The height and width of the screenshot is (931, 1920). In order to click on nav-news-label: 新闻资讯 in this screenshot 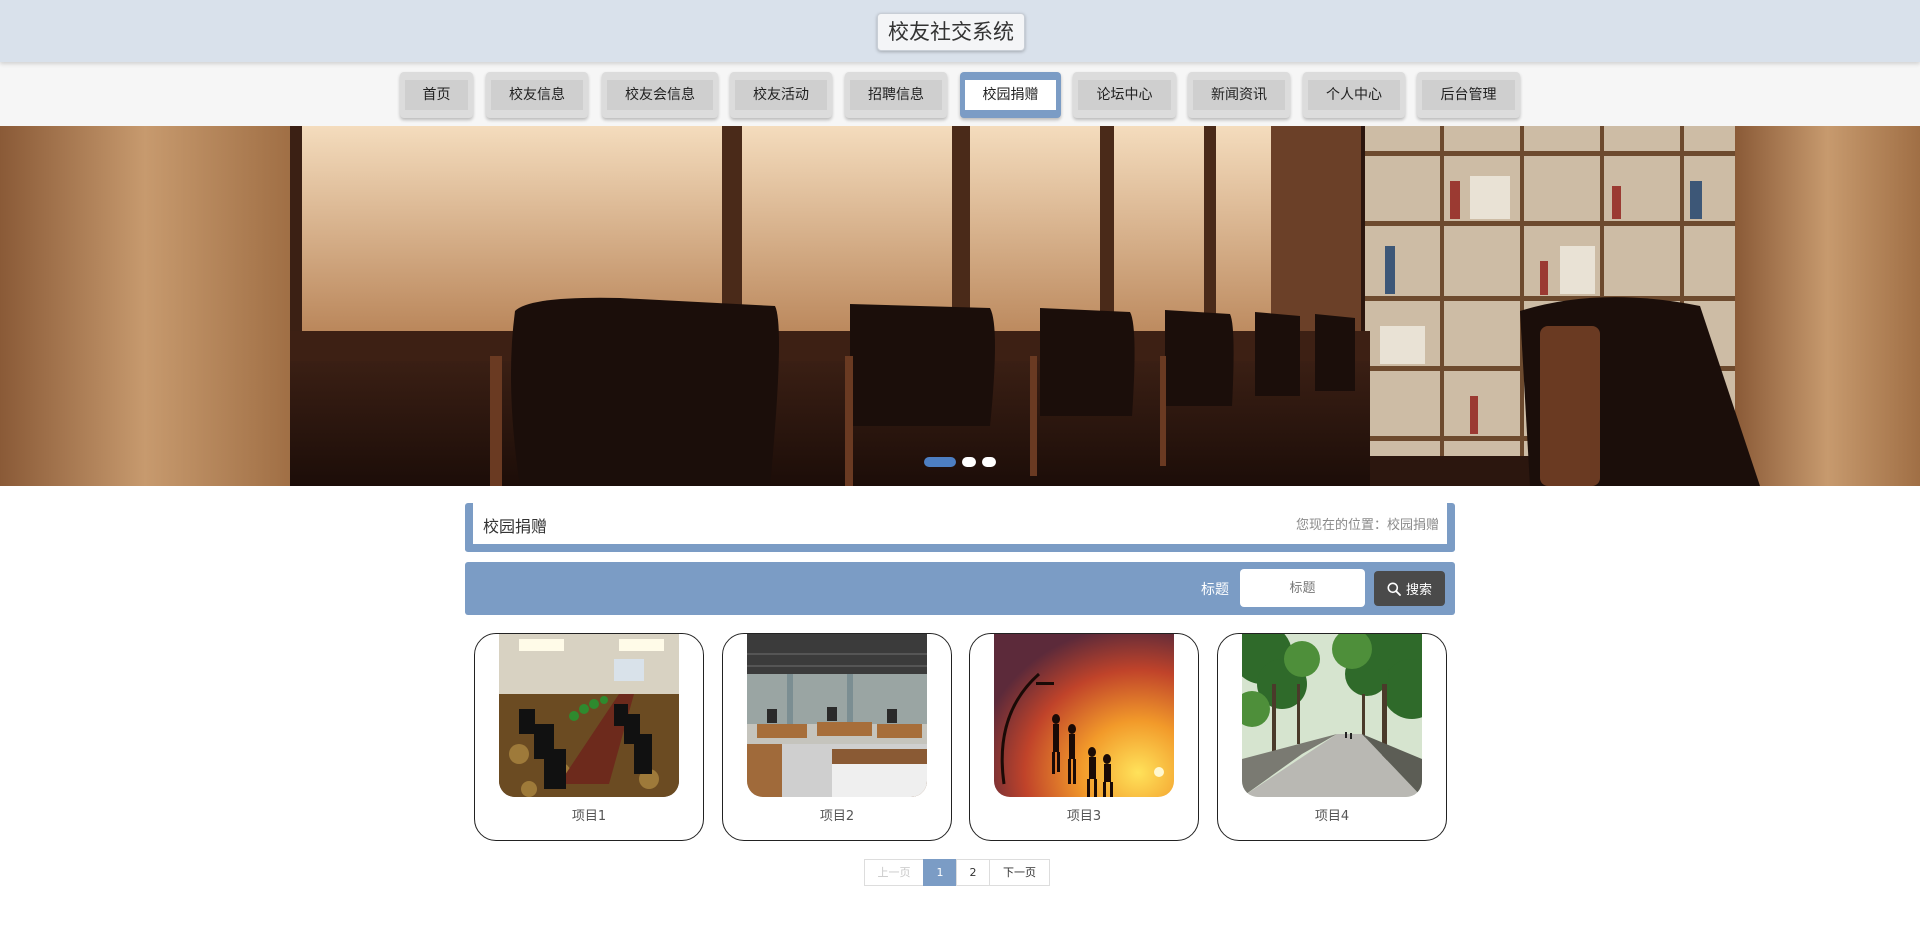, I will do `click(1239, 95)`.